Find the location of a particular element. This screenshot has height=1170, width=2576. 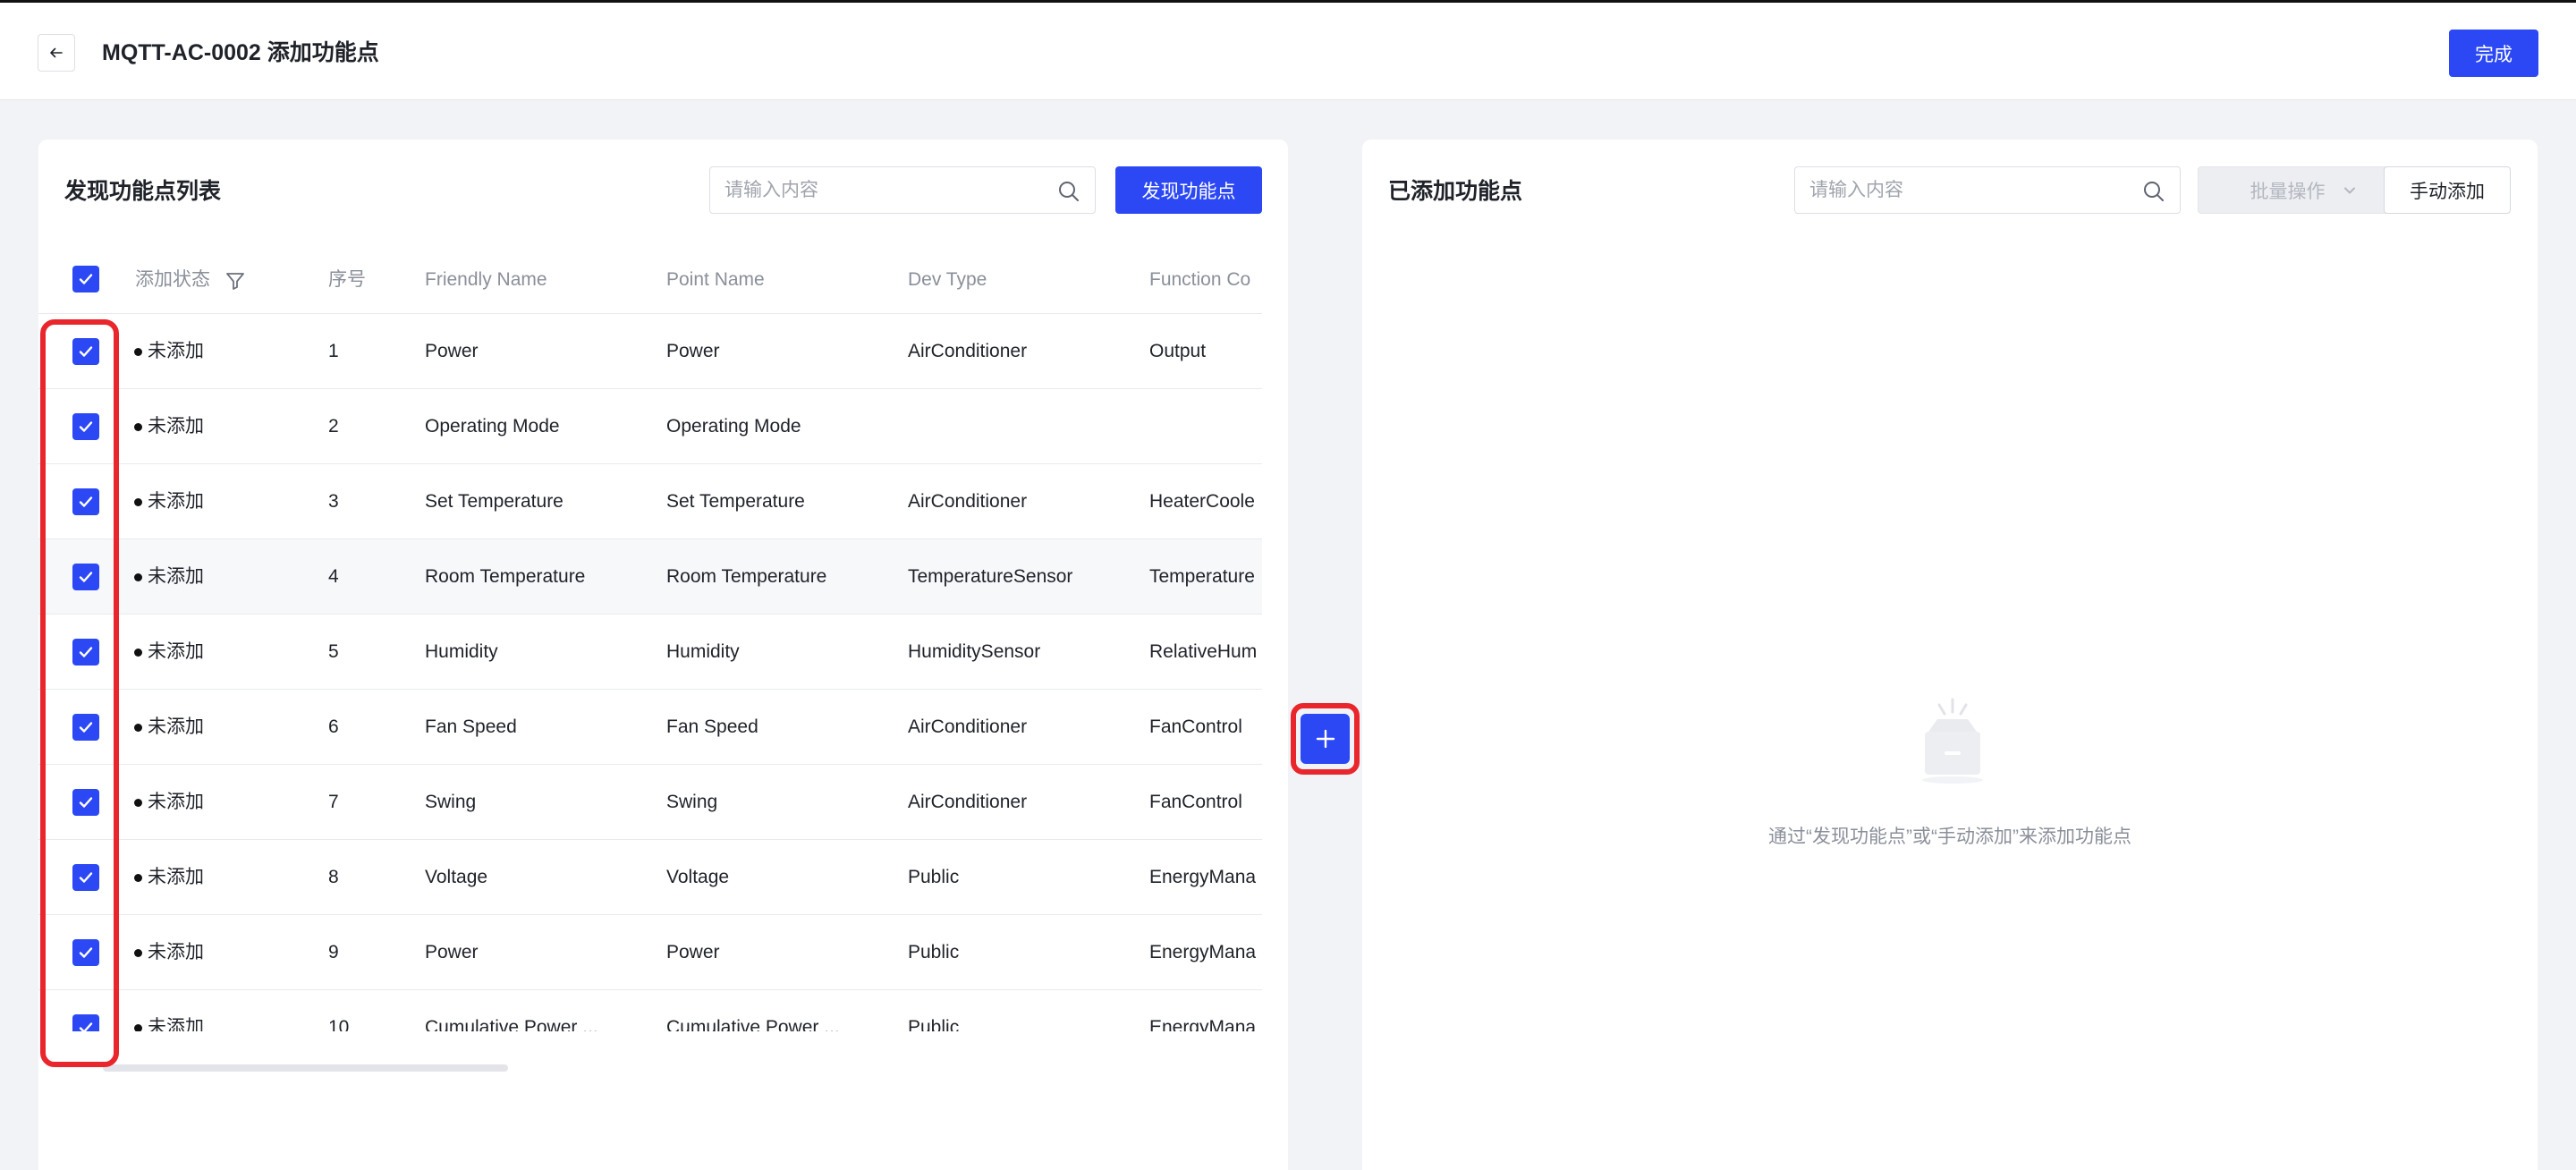

discovered-search-input is located at coordinates (902, 190).